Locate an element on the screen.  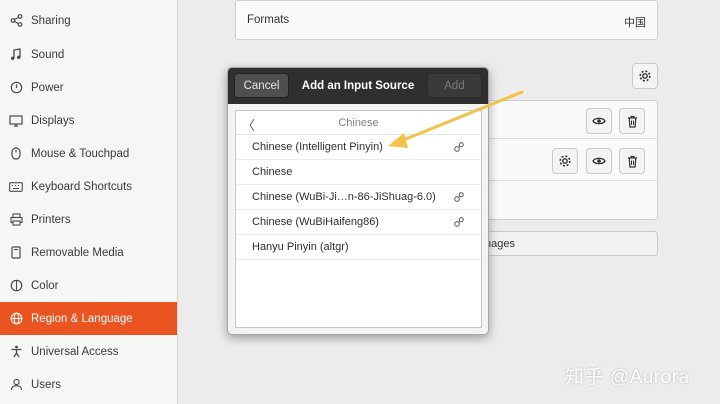
sidebar-item-removable-media: Removable Media is located at coordinates (88, 252).